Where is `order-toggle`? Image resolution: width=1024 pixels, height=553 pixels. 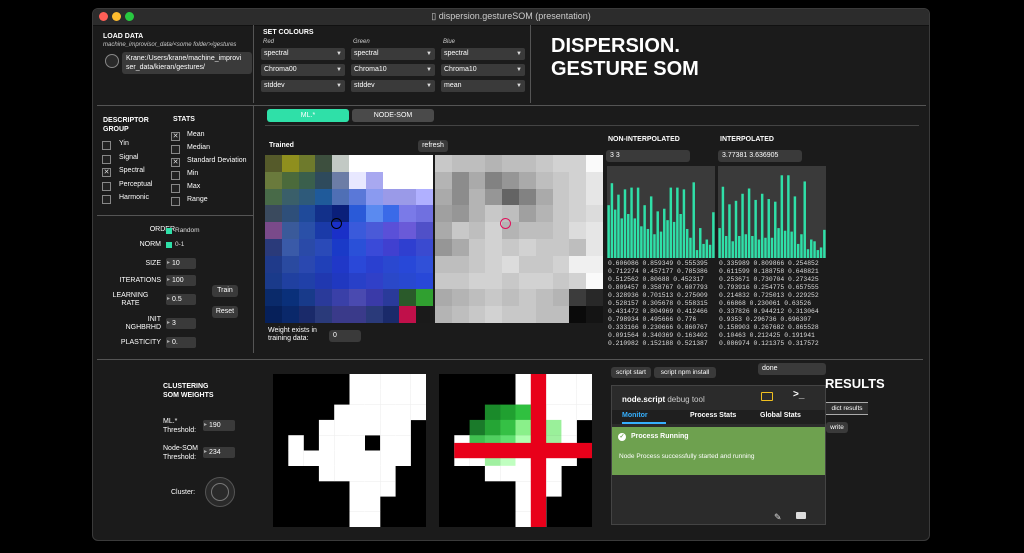 order-toggle is located at coordinates (169, 231).